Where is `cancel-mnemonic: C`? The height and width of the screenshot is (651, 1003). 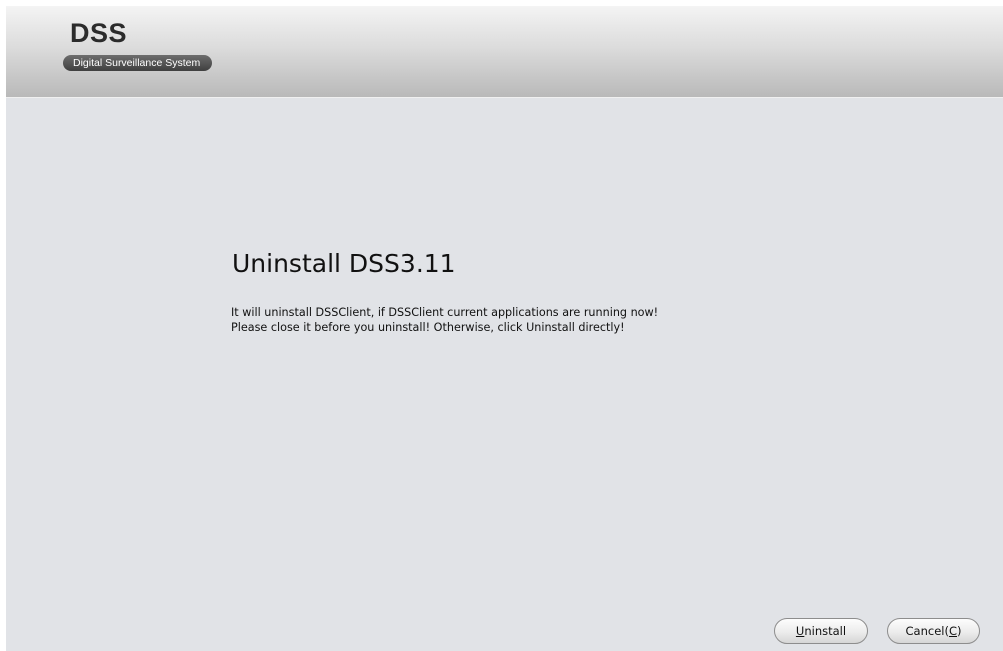
cancel-mnemonic: C is located at coordinates (952, 631).